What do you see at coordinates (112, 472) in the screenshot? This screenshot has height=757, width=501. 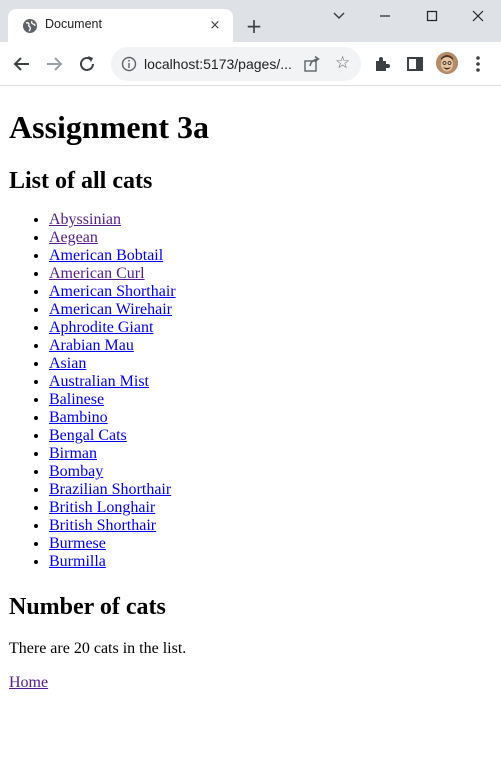 I see `list-item: Bombay` at bounding box center [112, 472].